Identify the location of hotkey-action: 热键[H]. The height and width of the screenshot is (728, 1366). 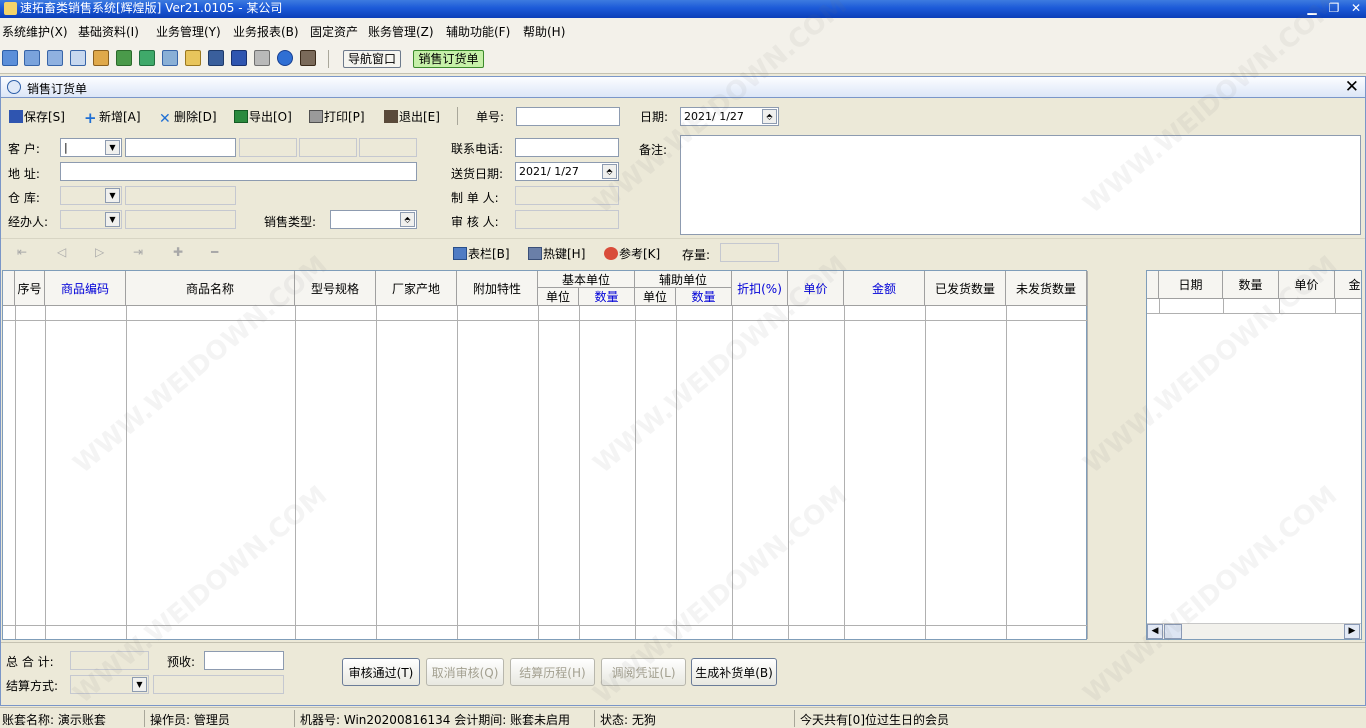
(556, 253).